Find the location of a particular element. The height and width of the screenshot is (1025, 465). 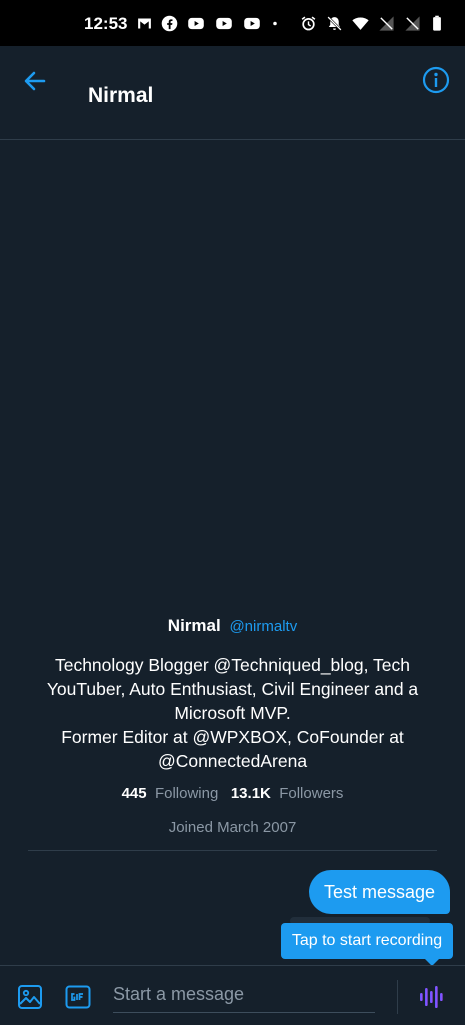

info-icon is located at coordinates (436, 80).